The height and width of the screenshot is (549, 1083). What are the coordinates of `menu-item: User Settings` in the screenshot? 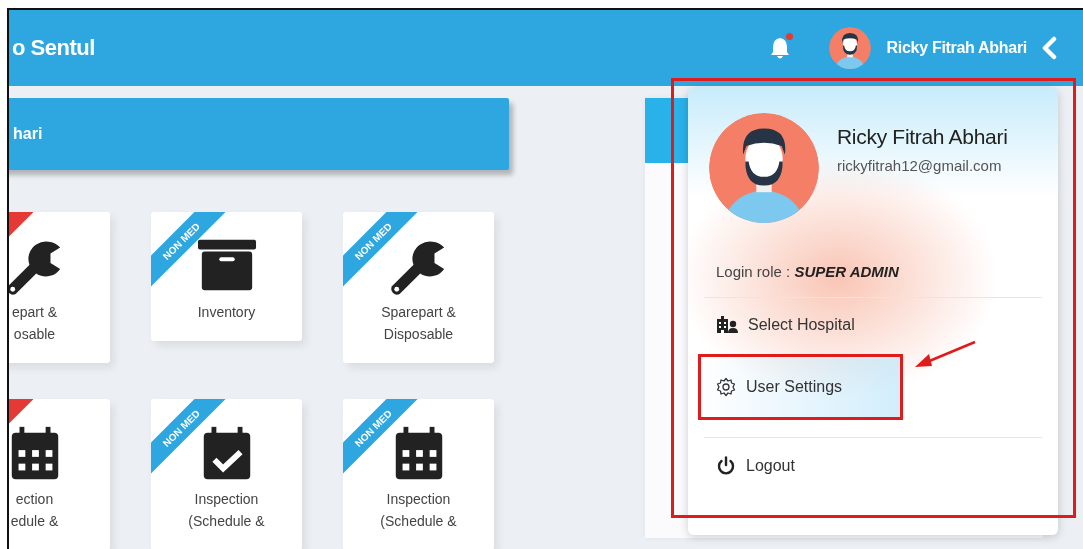 It's located at (801, 387).